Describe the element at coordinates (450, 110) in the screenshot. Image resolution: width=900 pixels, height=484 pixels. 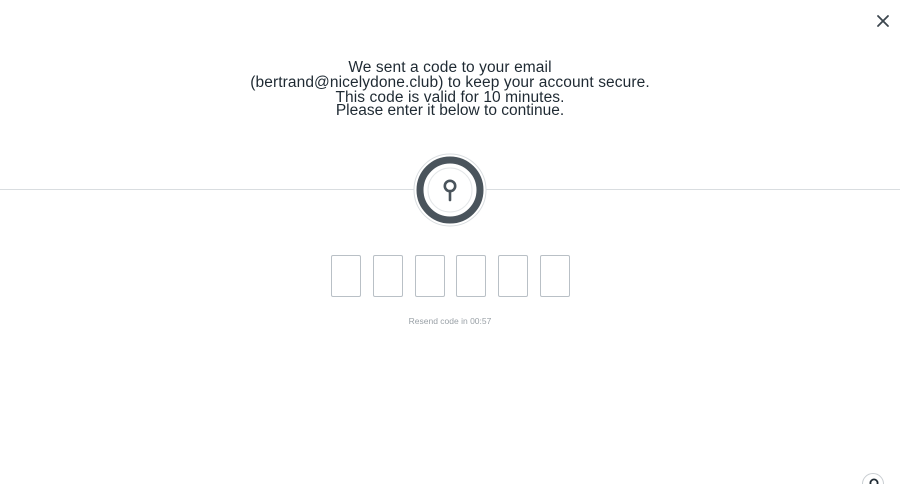
I see `instruction-text: Please enter it below to continue.` at that location.